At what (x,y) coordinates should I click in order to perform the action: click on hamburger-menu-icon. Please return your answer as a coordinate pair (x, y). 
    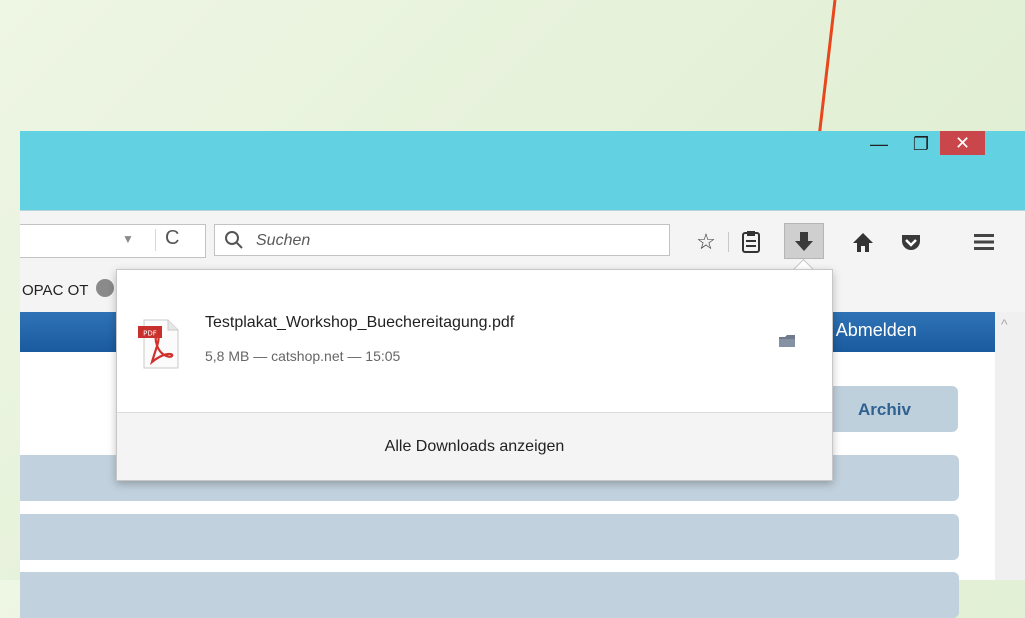
    Looking at the image, I should click on (984, 242).